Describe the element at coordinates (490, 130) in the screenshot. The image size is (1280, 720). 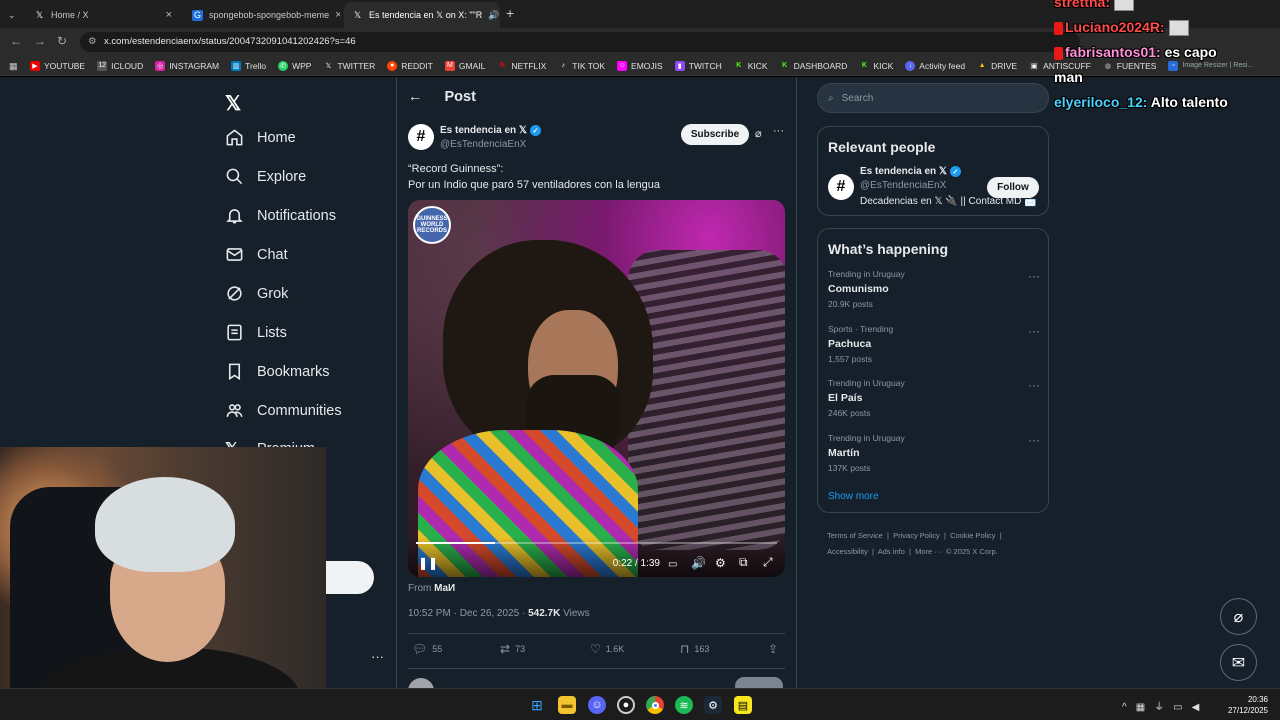
I see `author-name: Es tendencia en 𝕏 ✓` at that location.